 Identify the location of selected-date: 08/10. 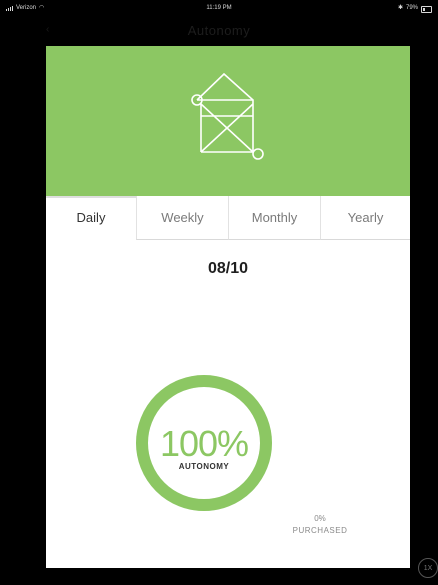
(228, 268).